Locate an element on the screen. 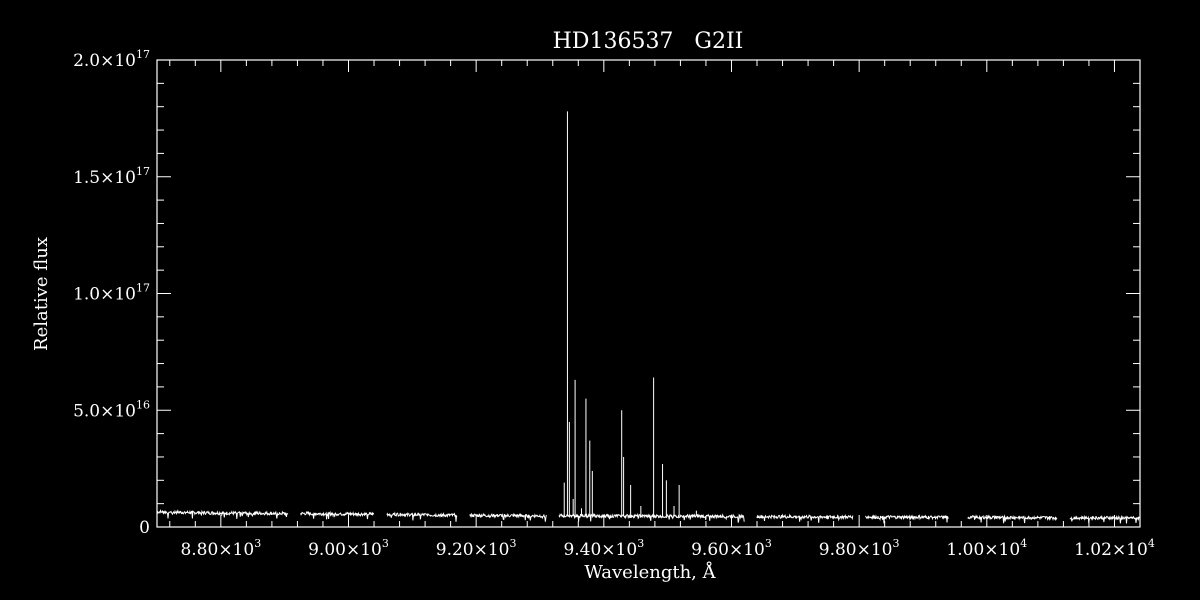  y-tick-label: 0 is located at coordinates (144, 528).